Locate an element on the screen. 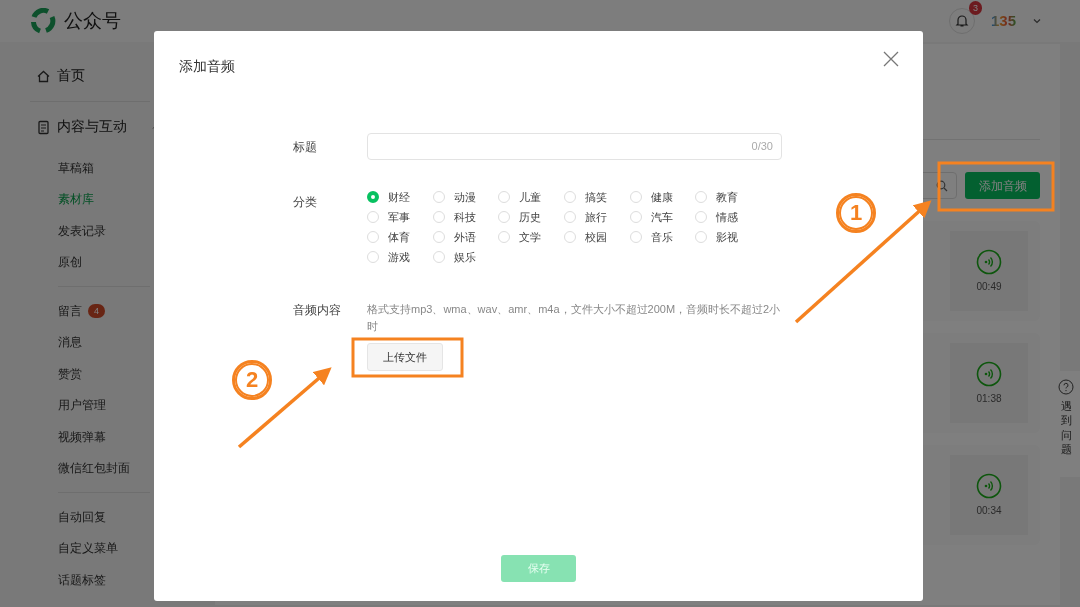  dialog-title: 添加音频 is located at coordinates (207, 66).